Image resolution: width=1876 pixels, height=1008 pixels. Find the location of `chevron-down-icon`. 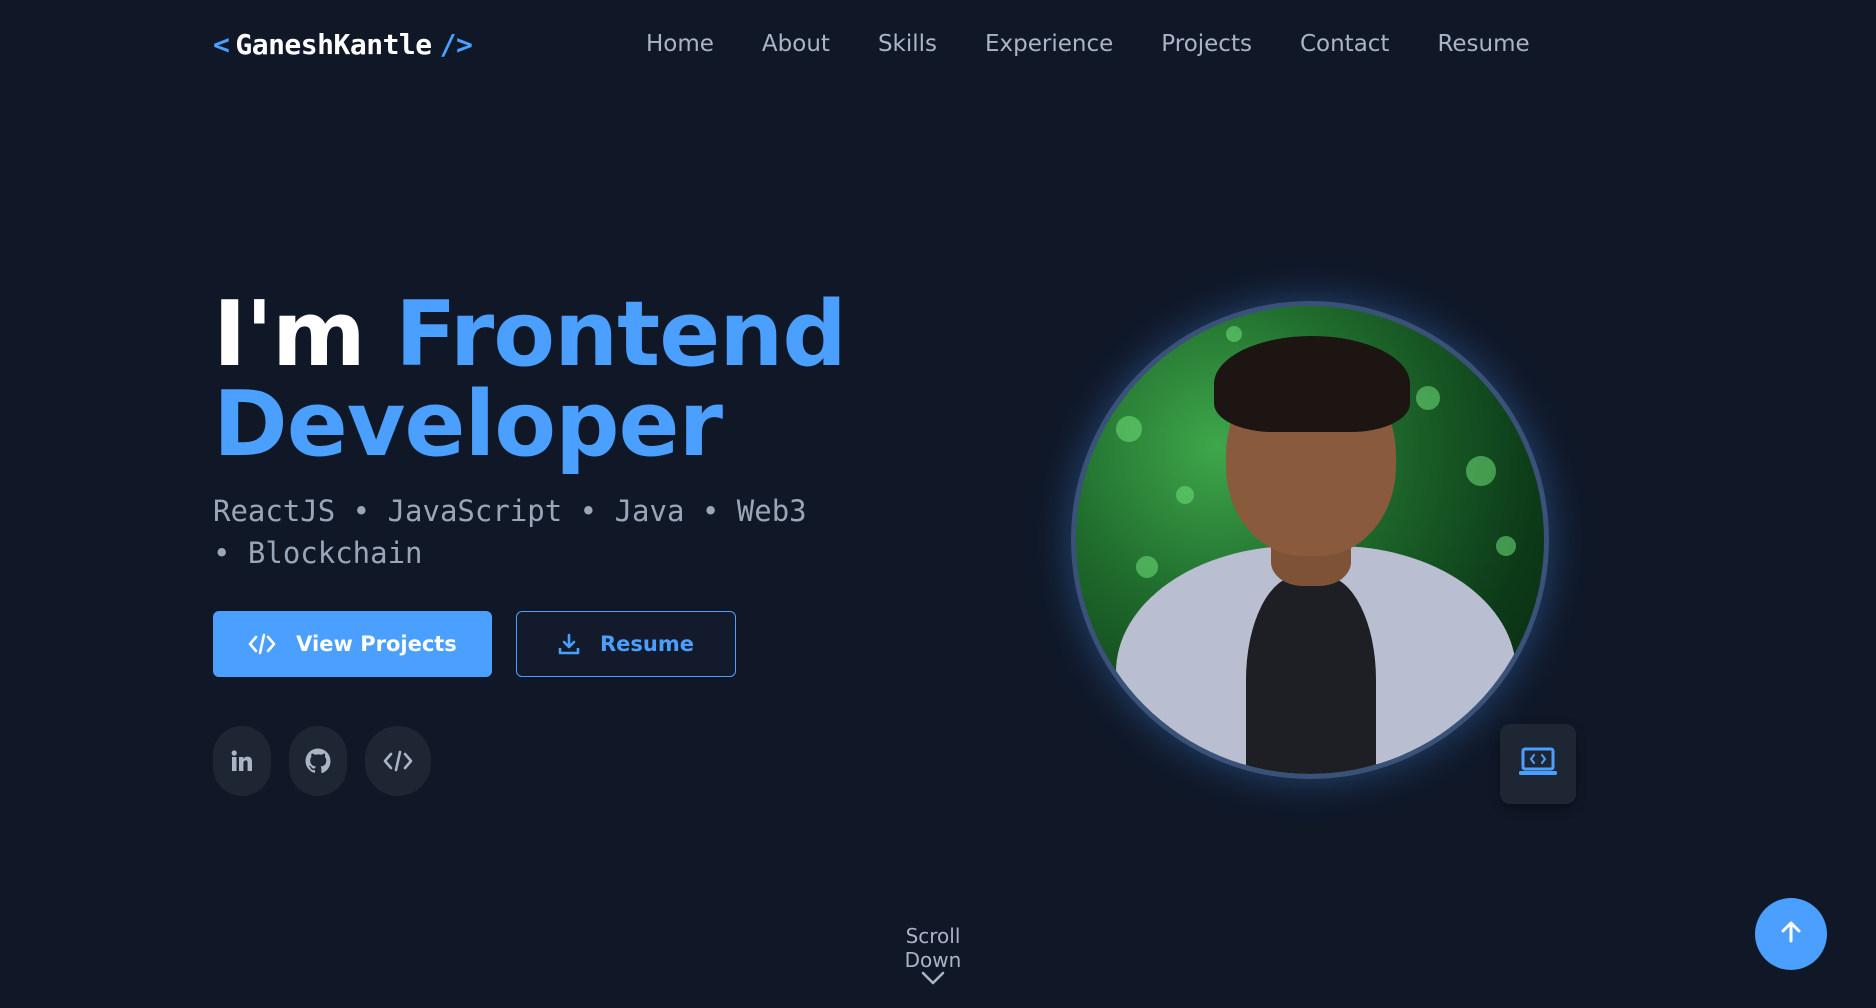

chevron-down-icon is located at coordinates (933, 980).